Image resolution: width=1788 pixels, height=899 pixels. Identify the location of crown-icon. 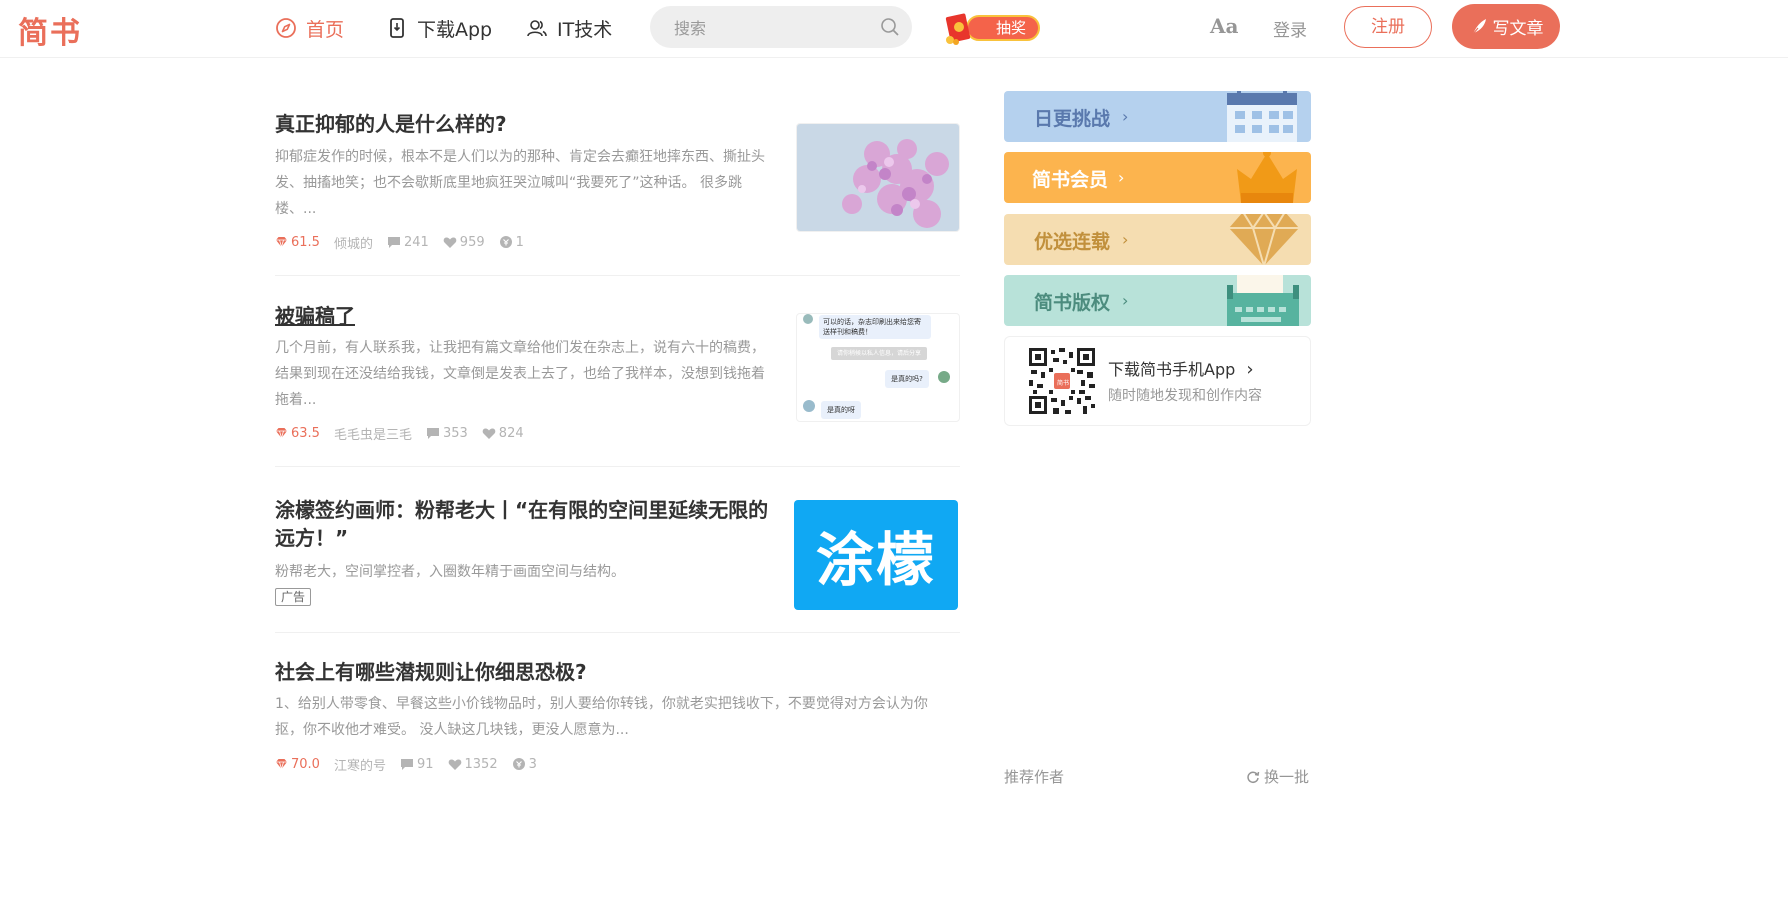
(1267, 177).